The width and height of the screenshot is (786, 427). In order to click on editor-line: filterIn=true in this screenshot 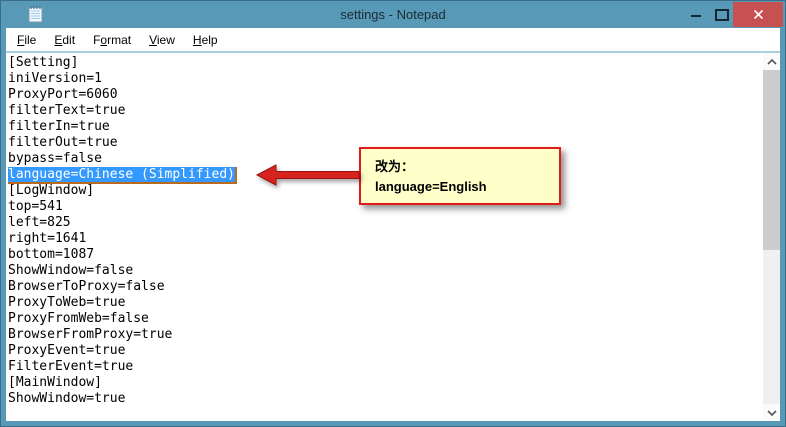, I will do `click(59, 126)`.